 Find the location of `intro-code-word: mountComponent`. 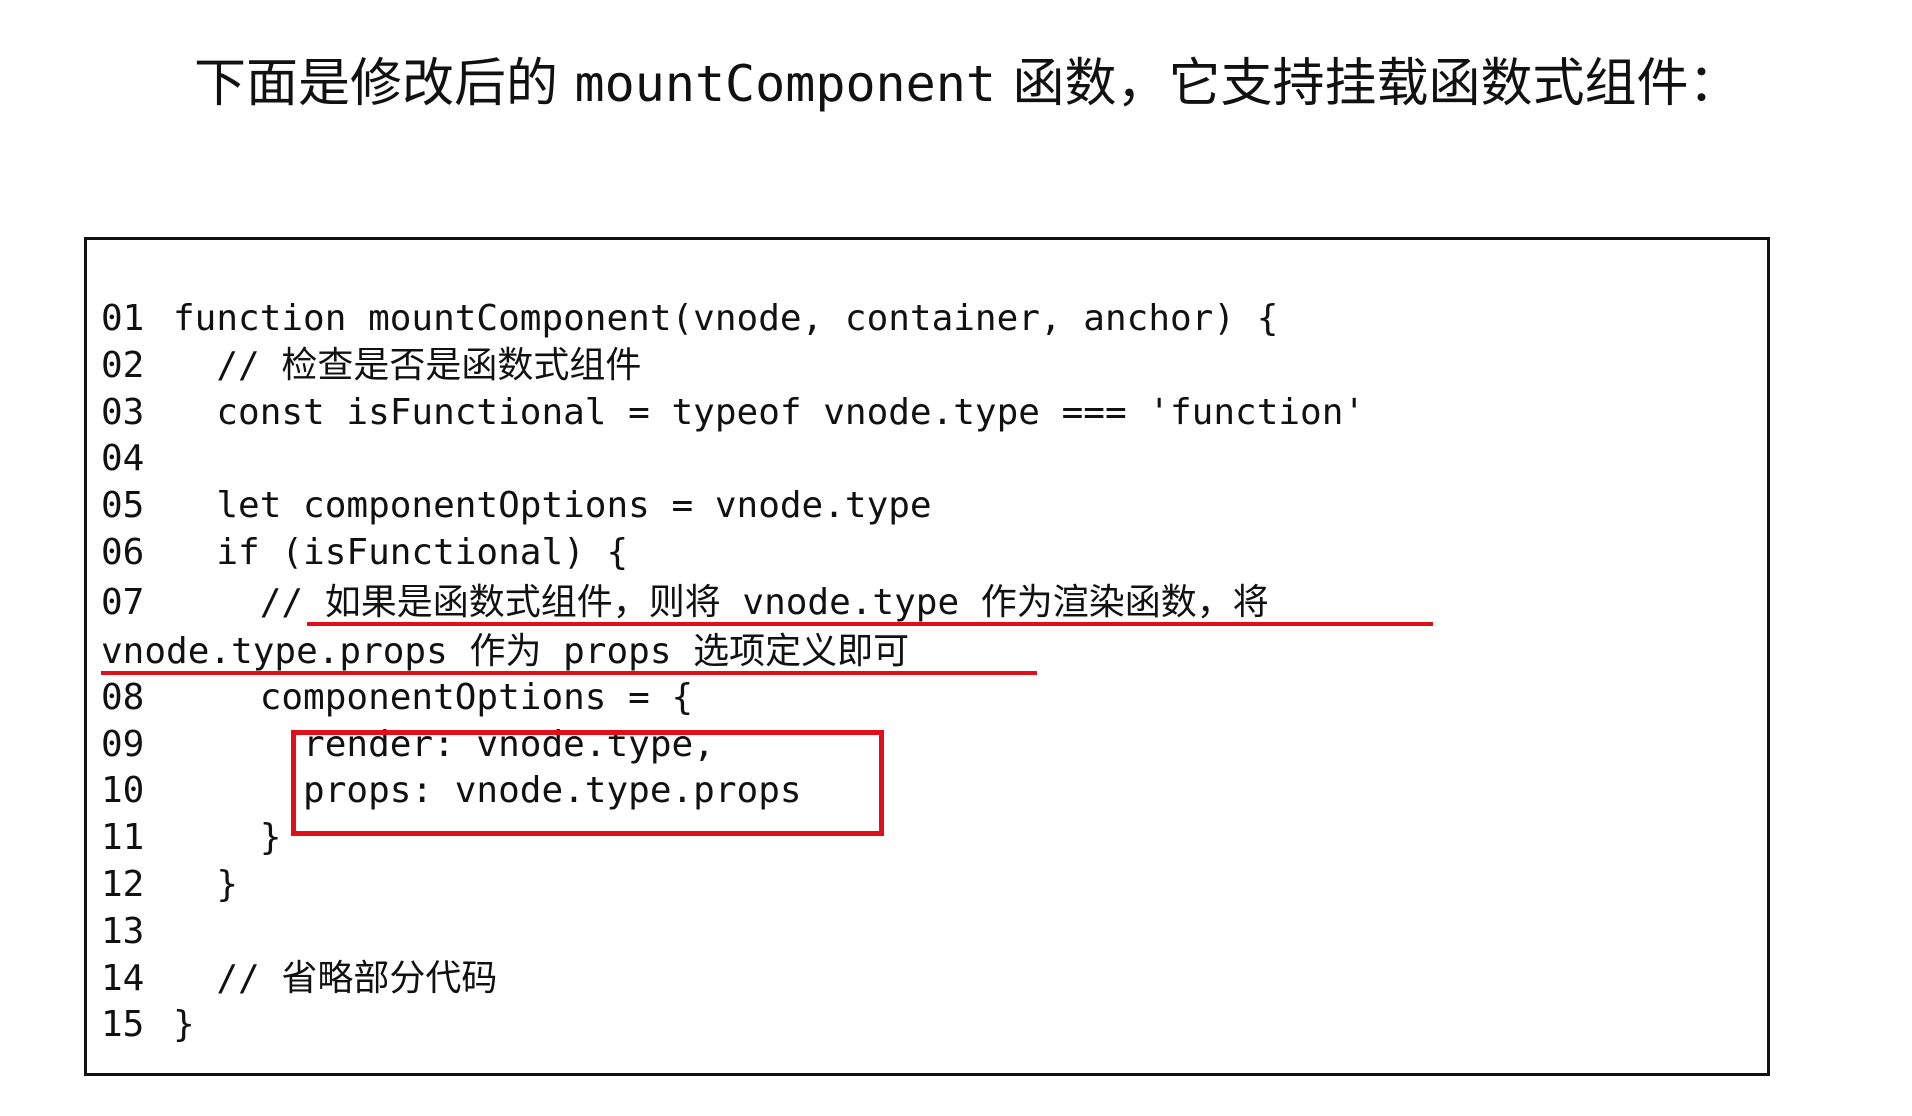

intro-code-word: mountComponent is located at coordinates (785, 84).